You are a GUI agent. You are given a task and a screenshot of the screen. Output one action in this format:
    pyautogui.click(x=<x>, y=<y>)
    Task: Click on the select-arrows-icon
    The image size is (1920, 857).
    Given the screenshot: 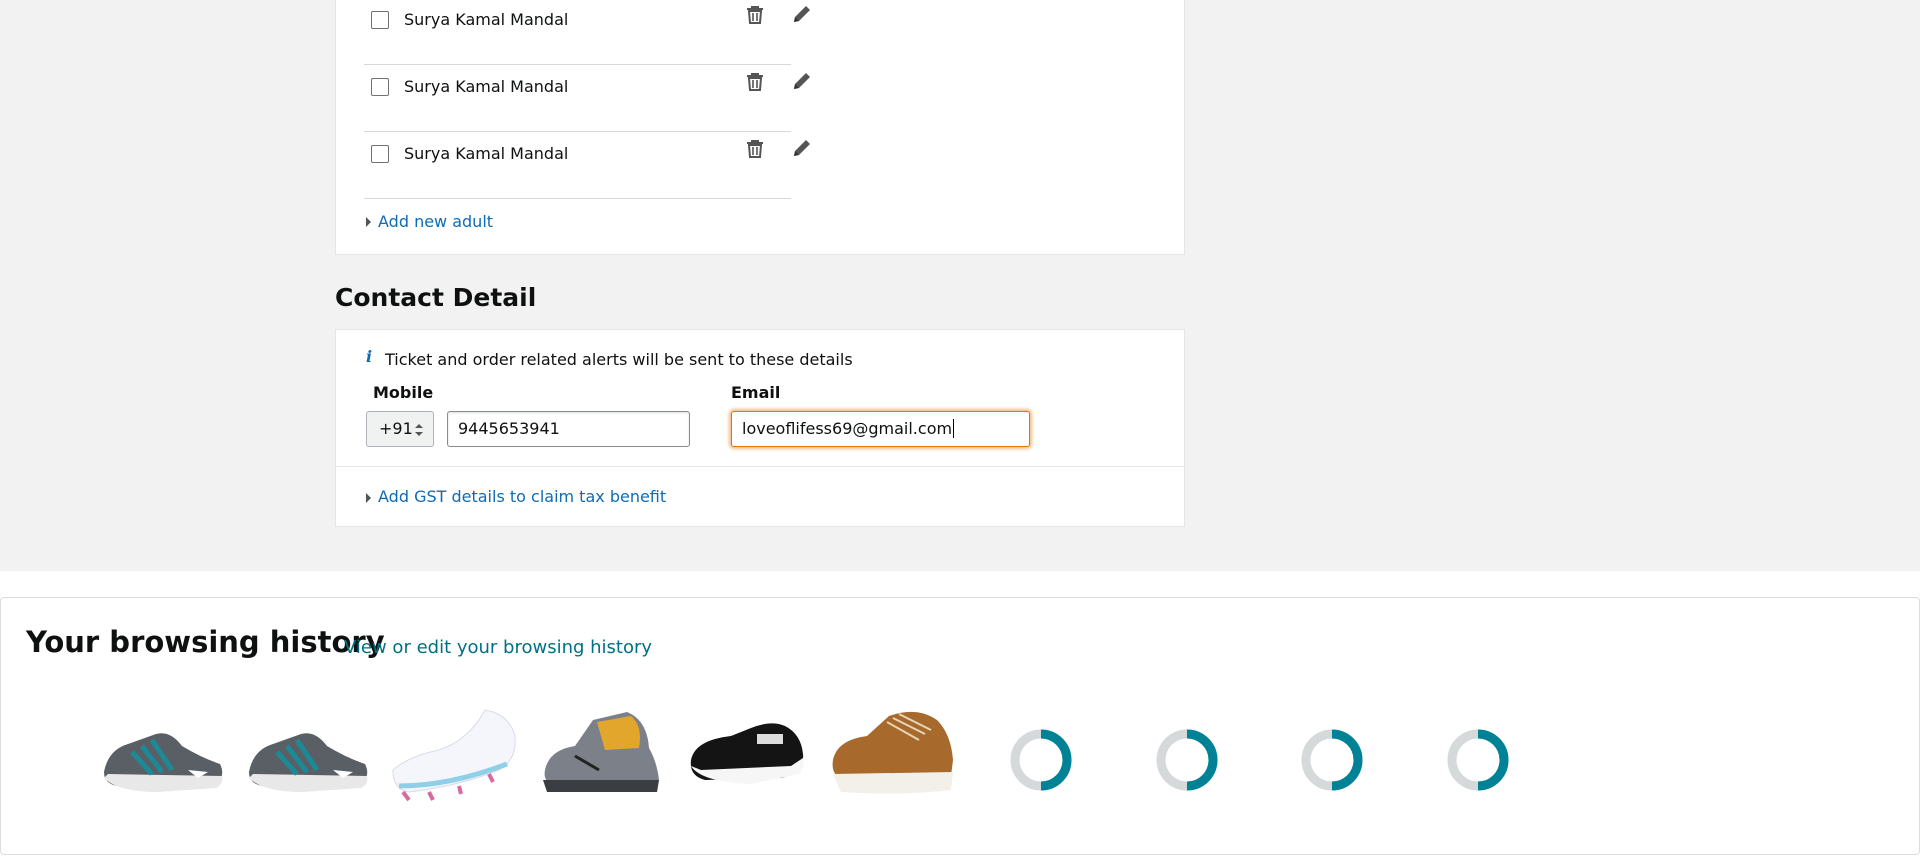 What is the action you would take?
    pyautogui.click(x=419, y=430)
    